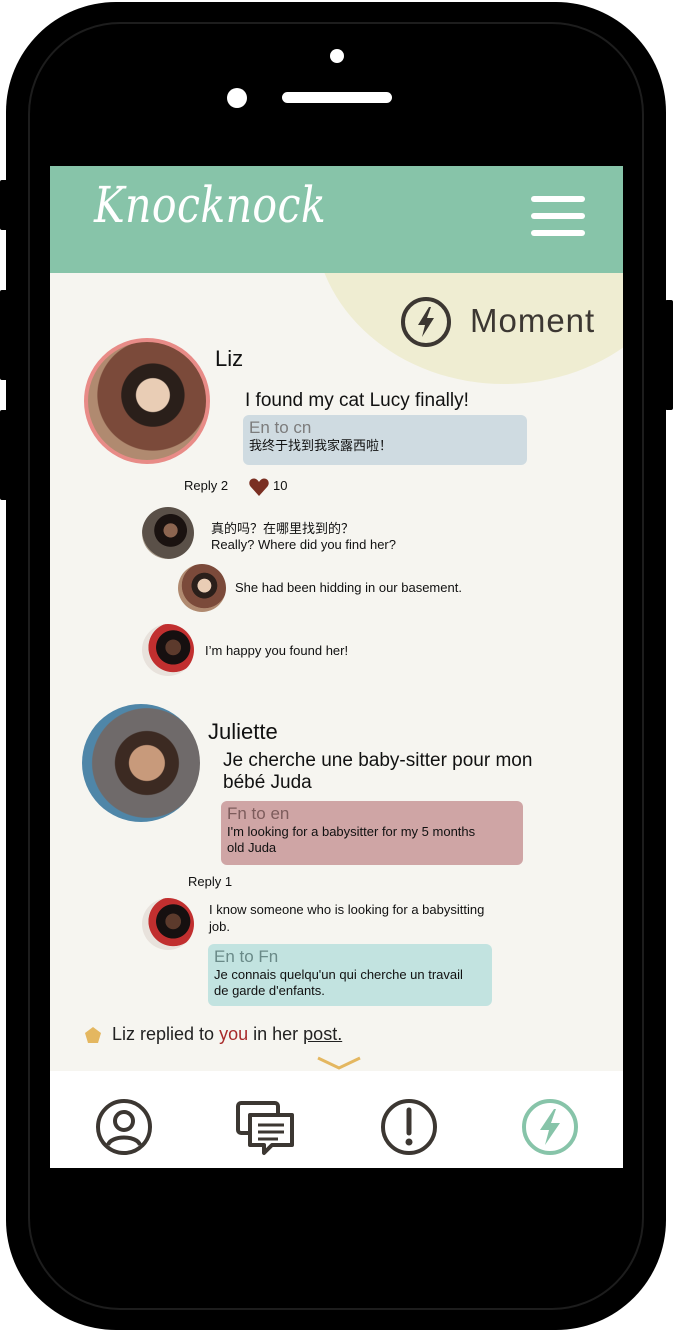 This screenshot has width=673, height=1334. I want to click on pentagon-icon, so click(93, 1035).